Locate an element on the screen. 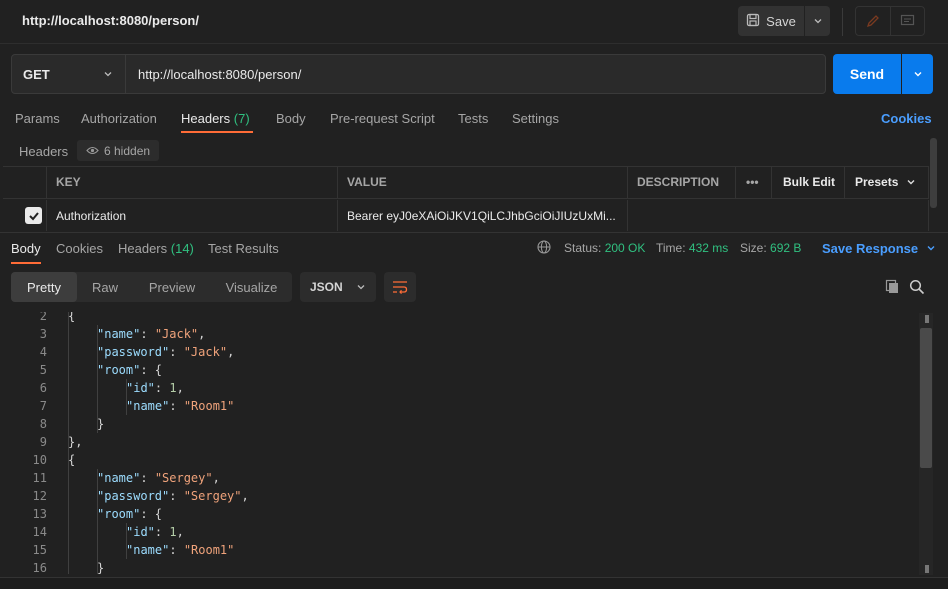  copy-icon is located at coordinates (892, 288).